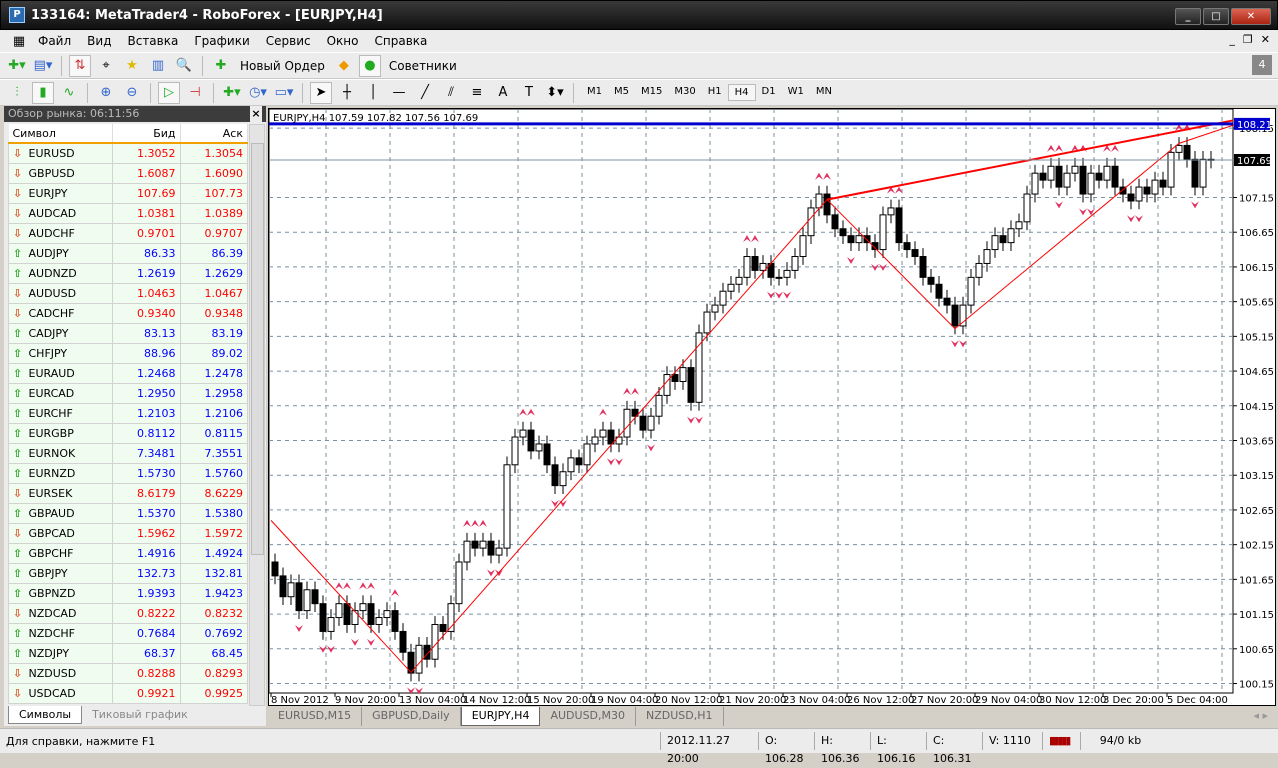 Image resolution: width=1278 pixels, height=768 pixels. I want to click on strategy-tester-icon: 🔍, so click(184, 66).